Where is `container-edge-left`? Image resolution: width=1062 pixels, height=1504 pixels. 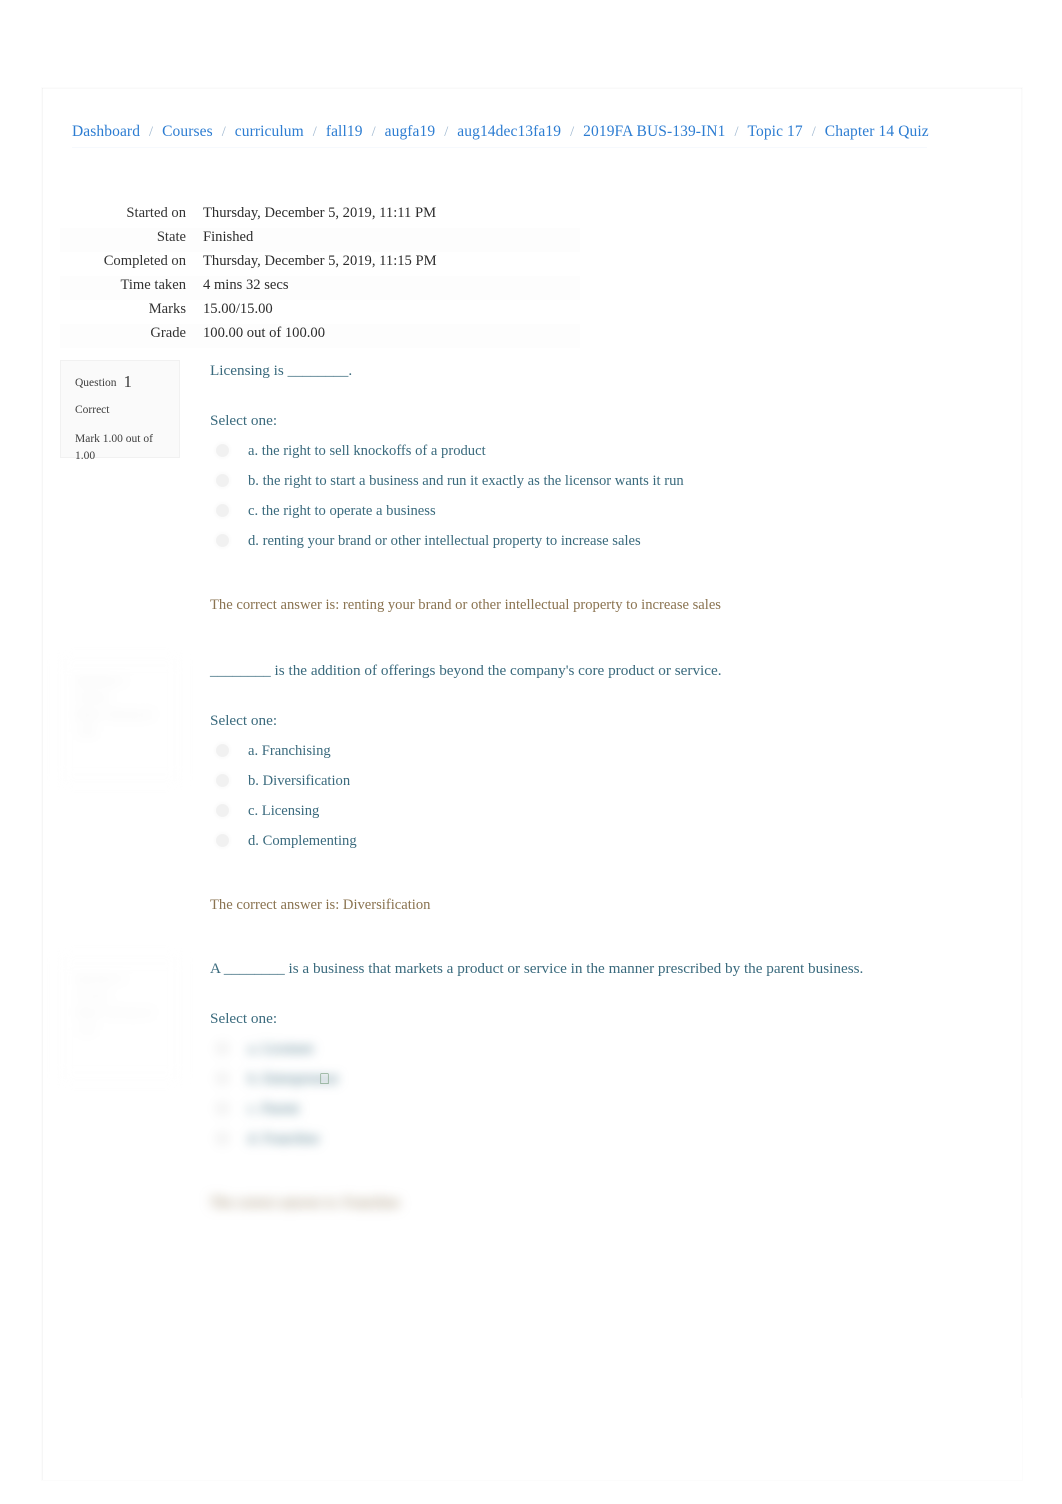
container-edge-left is located at coordinates (42, 784).